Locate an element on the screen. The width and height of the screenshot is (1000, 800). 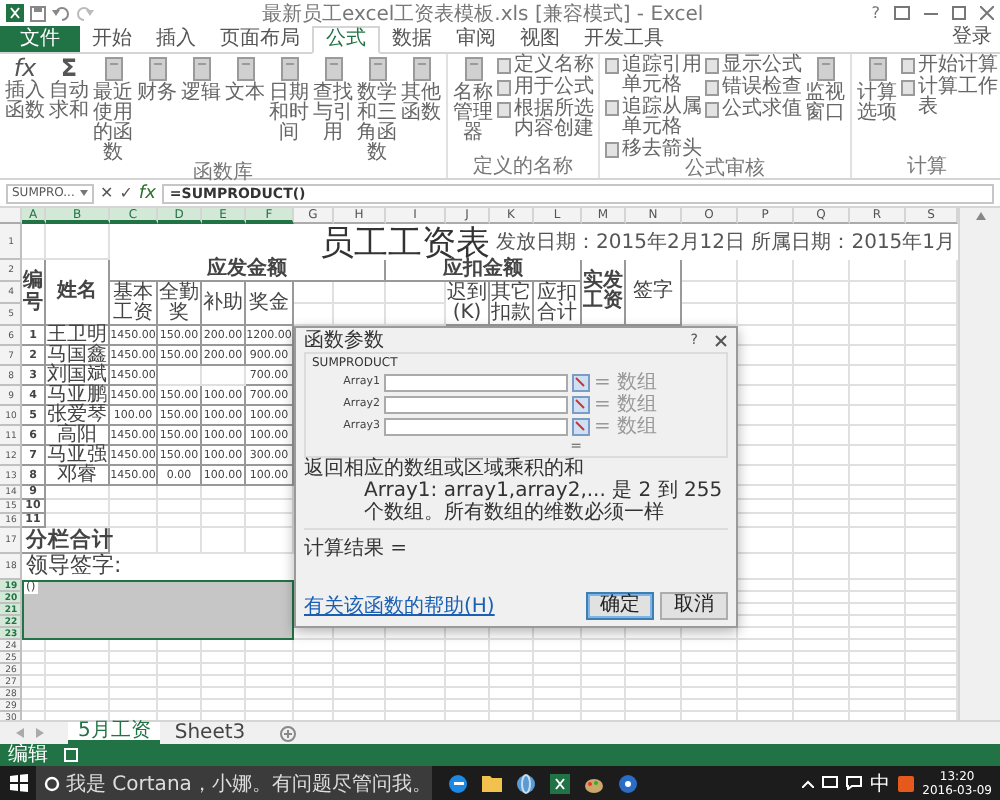
undo-icon is located at coordinates (61, 13).